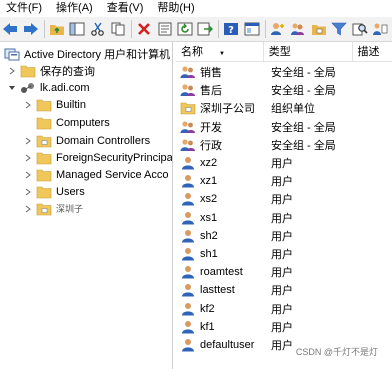 This screenshot has width=392, height=369. Describe the element at coordinates (220, 254) in the screenshot. I see `cell-name: sh1` at that location.